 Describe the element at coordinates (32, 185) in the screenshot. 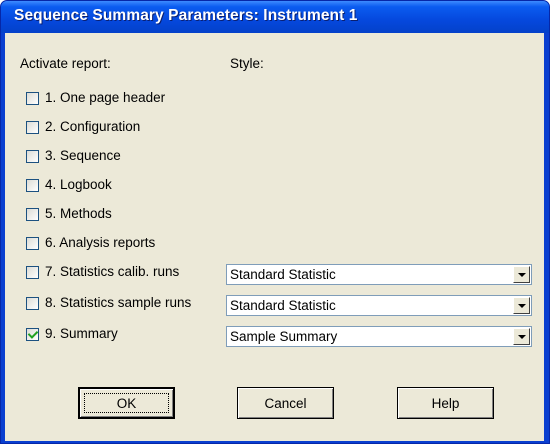

I see `checkbox-logbook` at that location.